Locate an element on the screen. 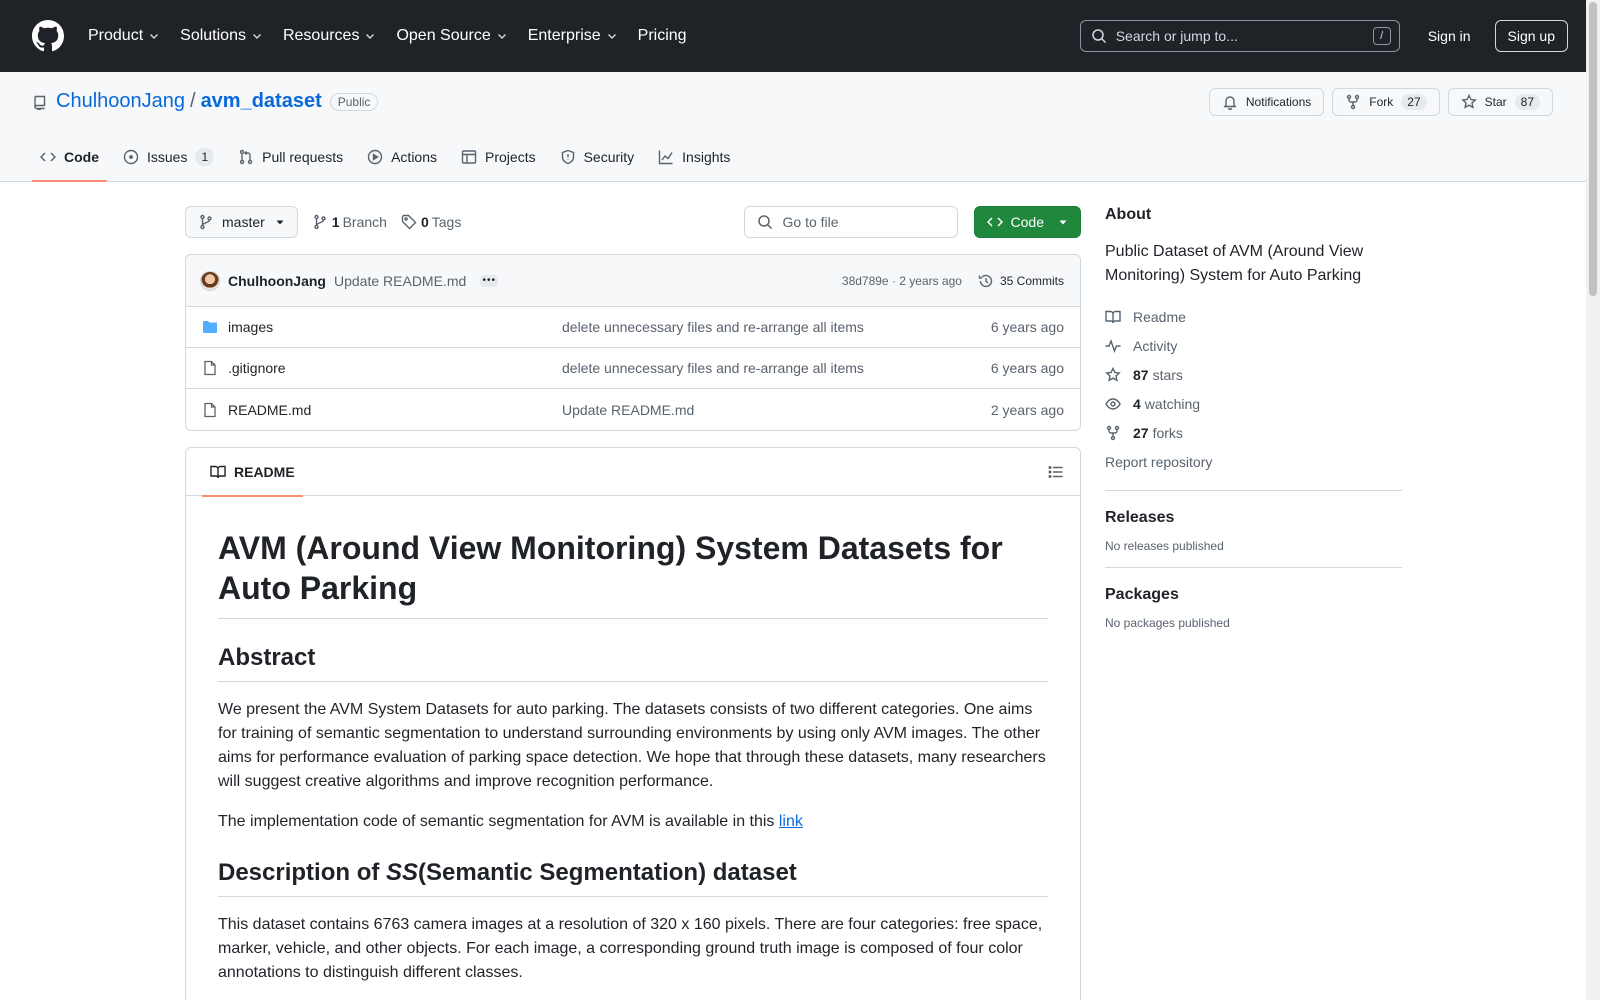  tag-icon is located at coordinates (409, 222).